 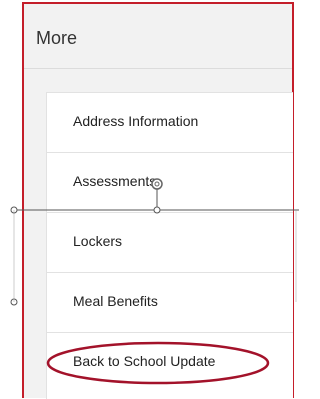 I want to click on menu-item-label: Address Information, so click(x=136, y=121).